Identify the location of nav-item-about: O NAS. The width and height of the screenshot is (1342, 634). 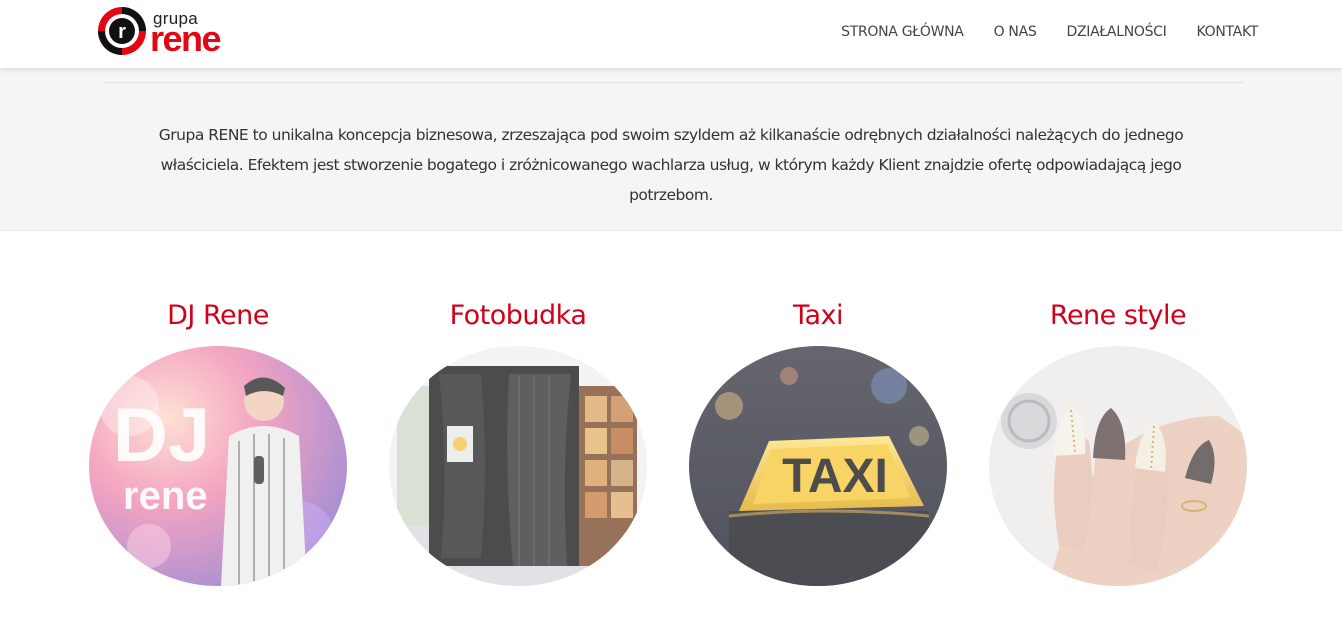
(1015, 32).